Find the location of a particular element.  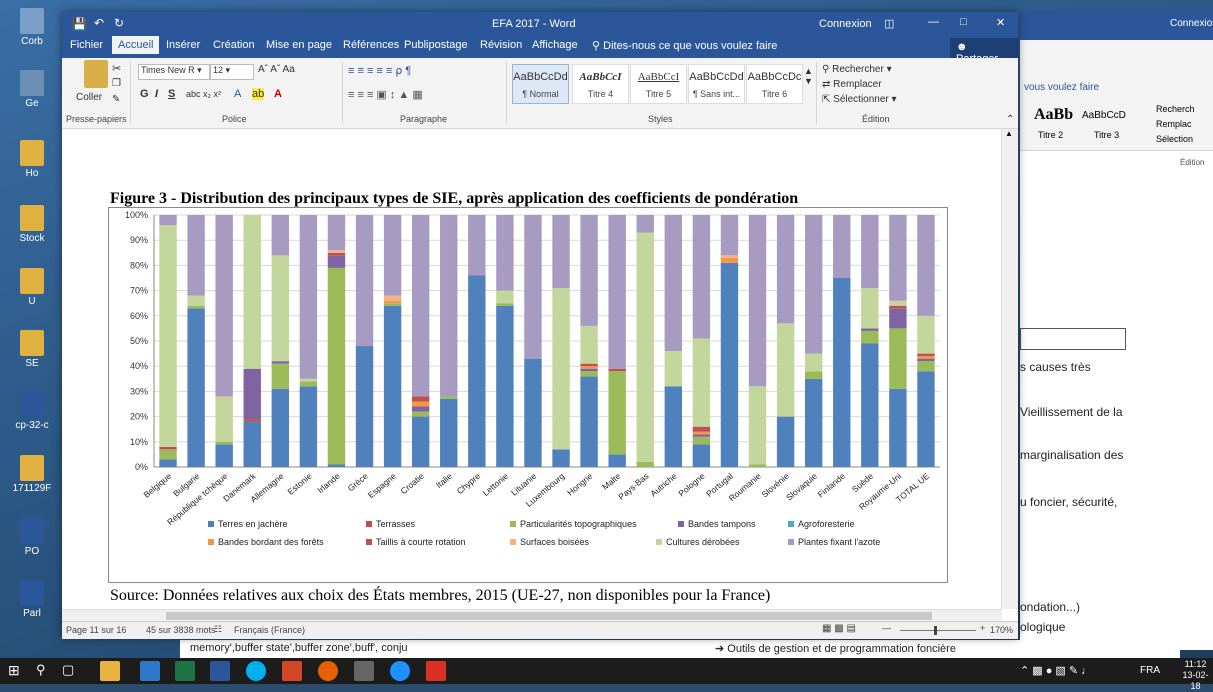

background-signin: Connexion is located at coordinates (1191, 23).